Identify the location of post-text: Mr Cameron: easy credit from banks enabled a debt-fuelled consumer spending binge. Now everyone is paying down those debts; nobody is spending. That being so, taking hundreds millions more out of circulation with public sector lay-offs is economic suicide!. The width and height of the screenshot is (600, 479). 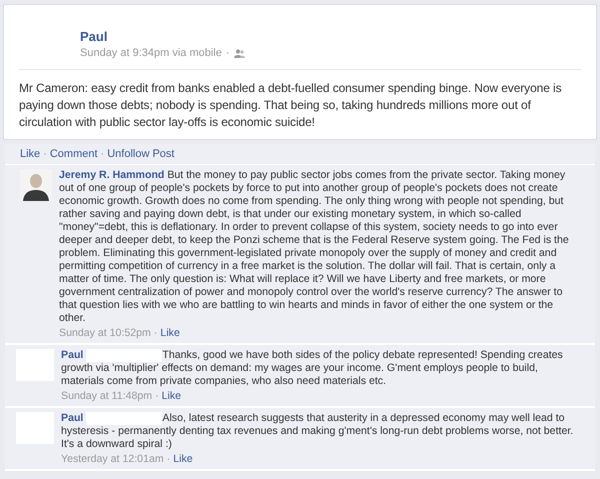
(290, 105).